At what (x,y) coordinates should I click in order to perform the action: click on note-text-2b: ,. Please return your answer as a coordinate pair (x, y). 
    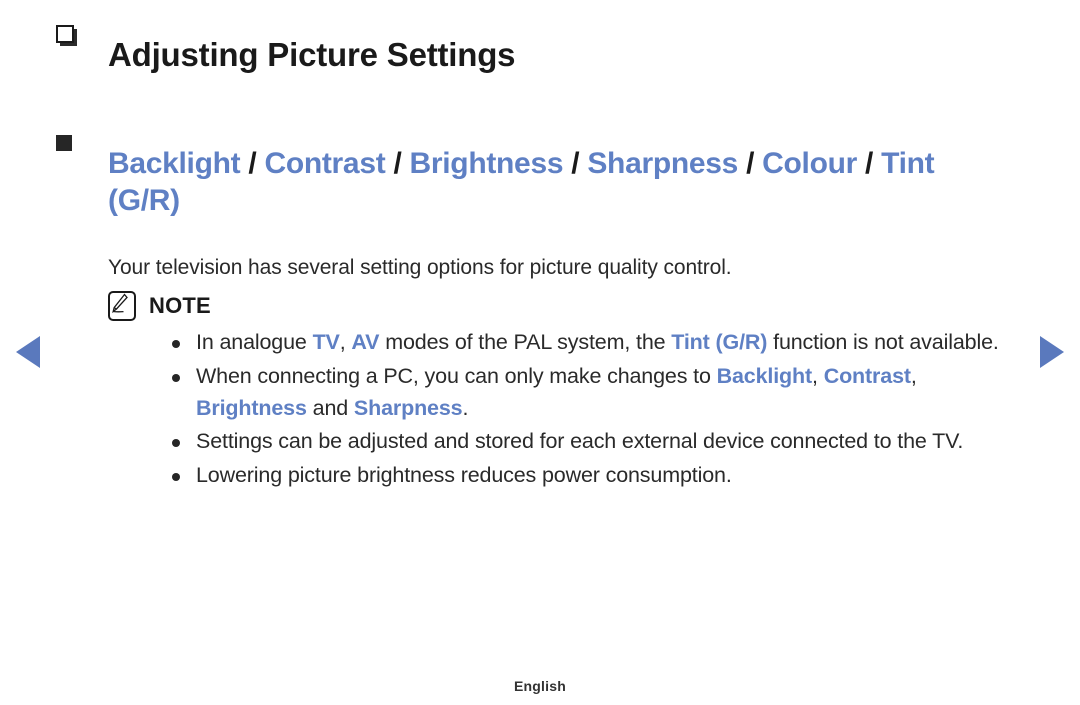
    Looking at the image, I should click on (818, 376).